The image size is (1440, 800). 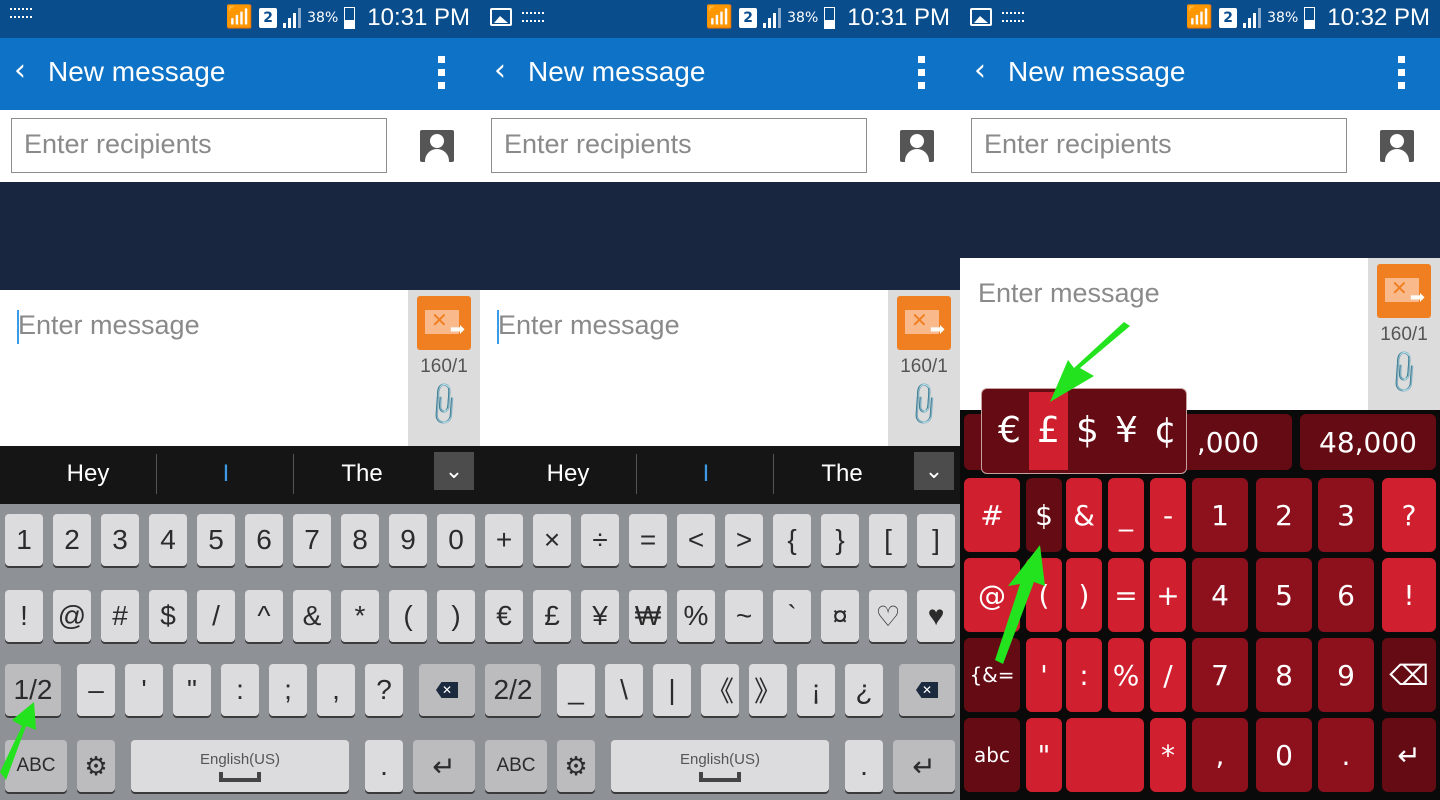 What do you see at coordinates (1168, 755) in the screenshot?
I see `key: *` at bounding box center [1168, 755].